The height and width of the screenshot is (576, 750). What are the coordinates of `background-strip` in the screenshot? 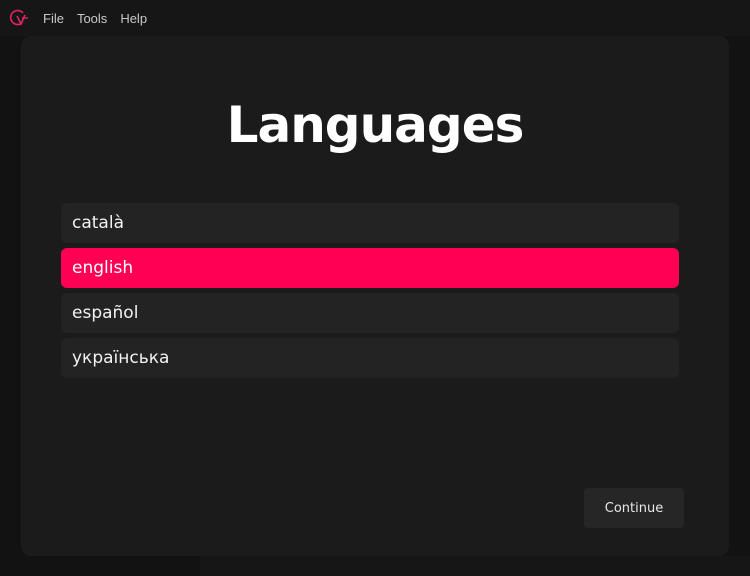 It's located at (475, 566).